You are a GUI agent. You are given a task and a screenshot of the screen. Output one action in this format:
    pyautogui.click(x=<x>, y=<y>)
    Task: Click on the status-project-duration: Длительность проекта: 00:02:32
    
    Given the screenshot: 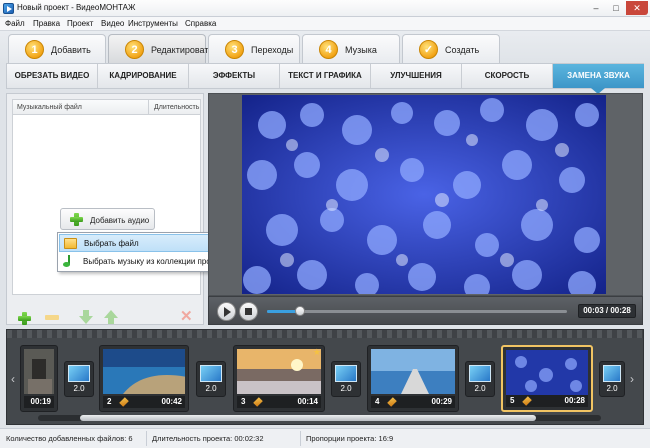 What is the action you would take?
    pyautogui.click(x=208, y=438)
    